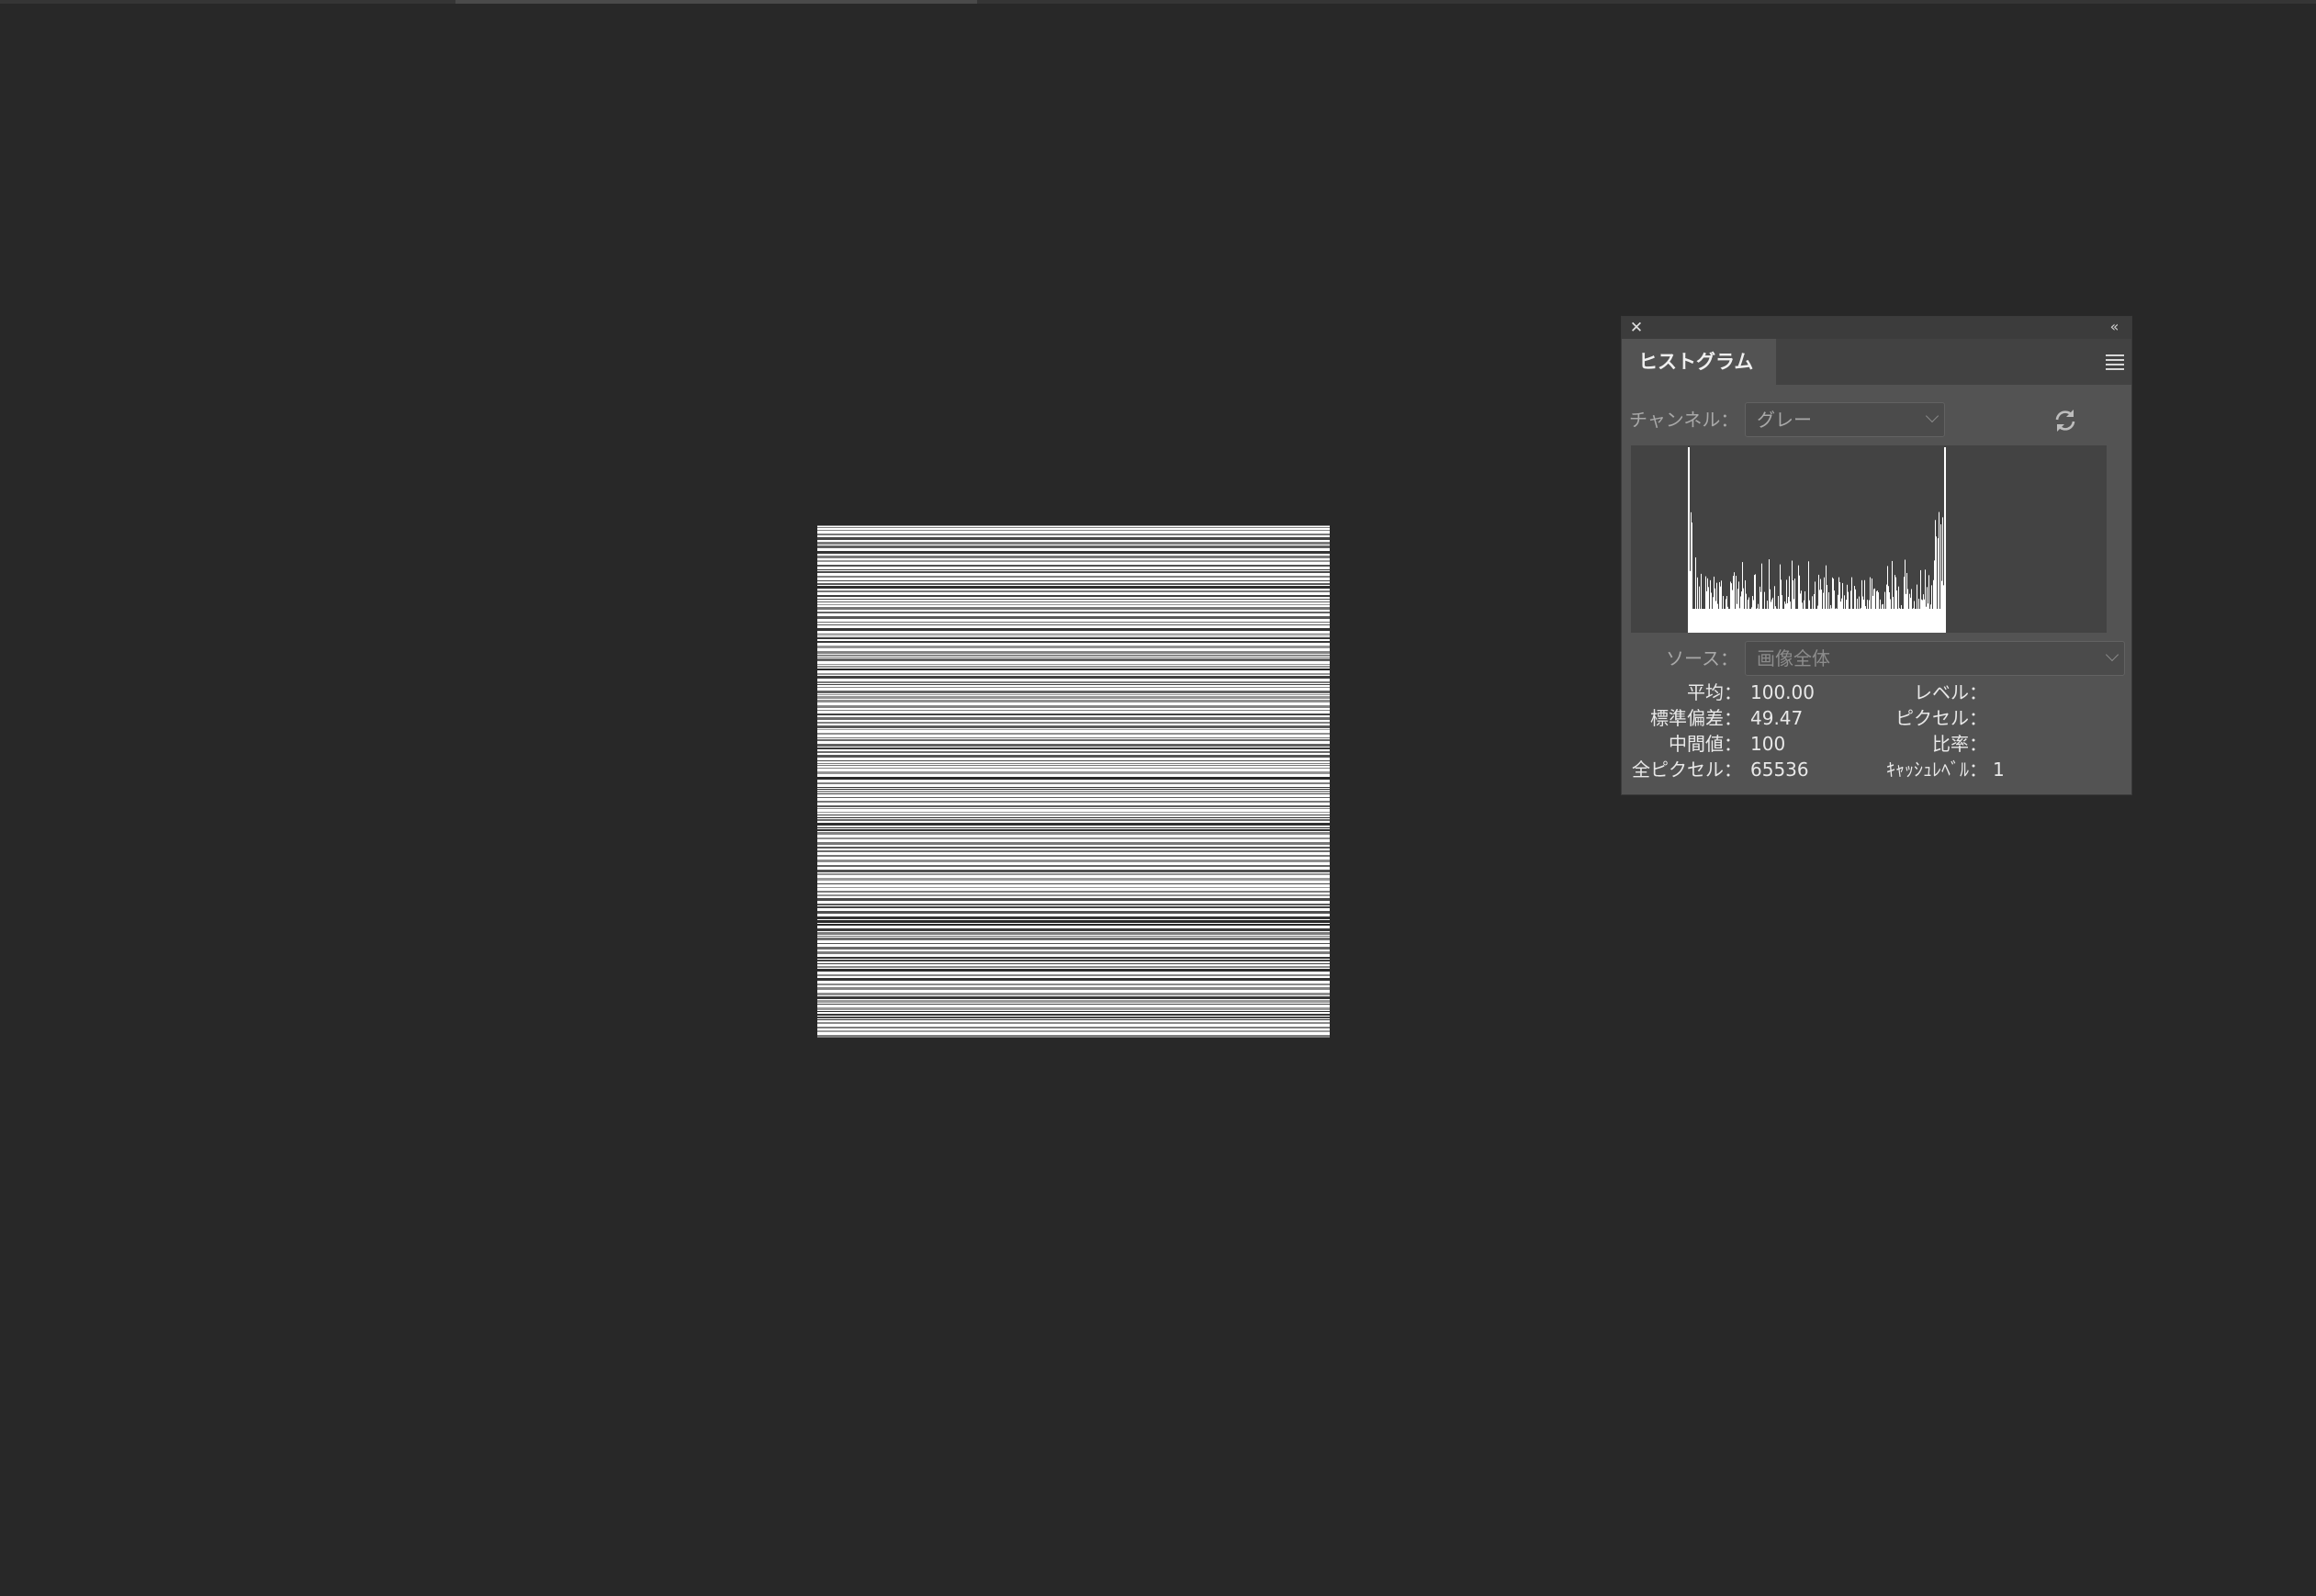 Image resolution: width=2316 pixels, height=1596 pixels. What do you see at coordinates (1702, 658) in the screenshot?
I see `source-label: ソース：` at bounding box center [1702, 658].